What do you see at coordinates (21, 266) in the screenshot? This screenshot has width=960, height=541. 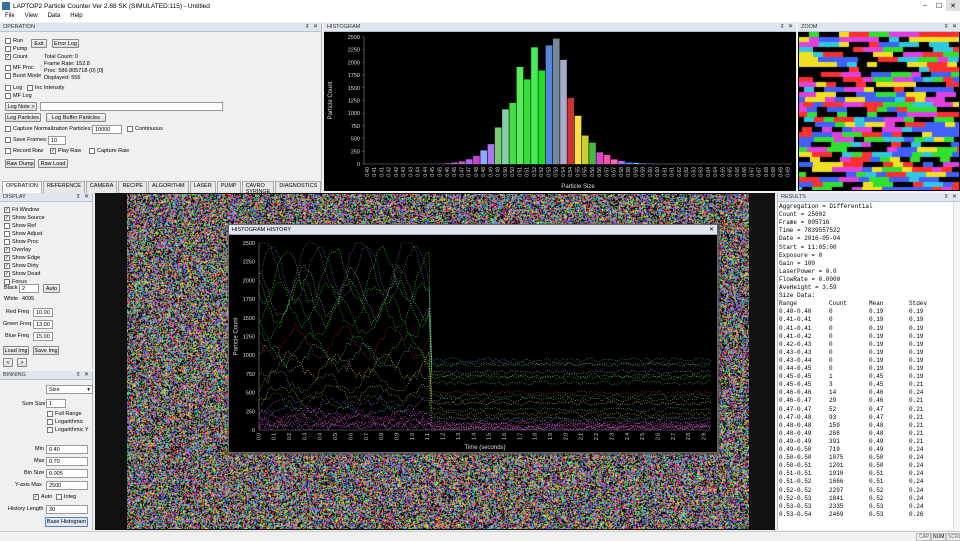 I see `display-check-show-dirty: ✓Show Dirty` at bounding box center [21, 266].